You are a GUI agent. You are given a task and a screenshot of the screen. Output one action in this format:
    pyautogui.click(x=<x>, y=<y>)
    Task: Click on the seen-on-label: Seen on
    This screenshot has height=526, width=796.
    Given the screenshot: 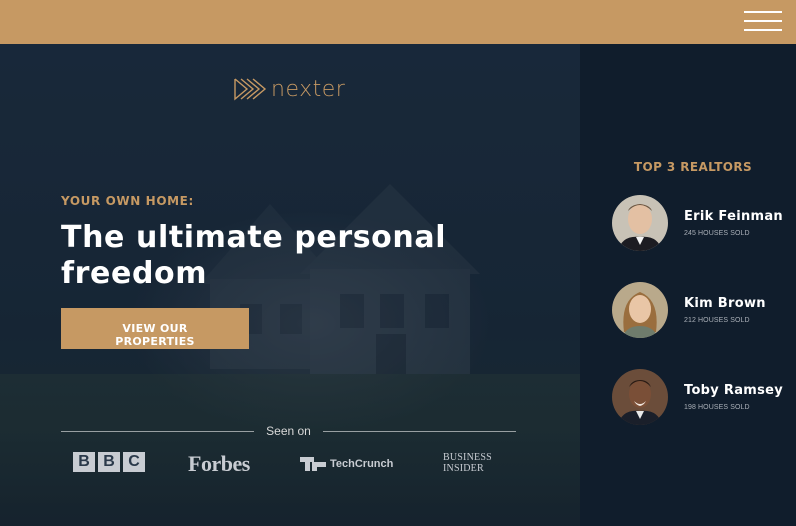 What is the action you would take?
    pyautogui.click(x=288, y=431)
    